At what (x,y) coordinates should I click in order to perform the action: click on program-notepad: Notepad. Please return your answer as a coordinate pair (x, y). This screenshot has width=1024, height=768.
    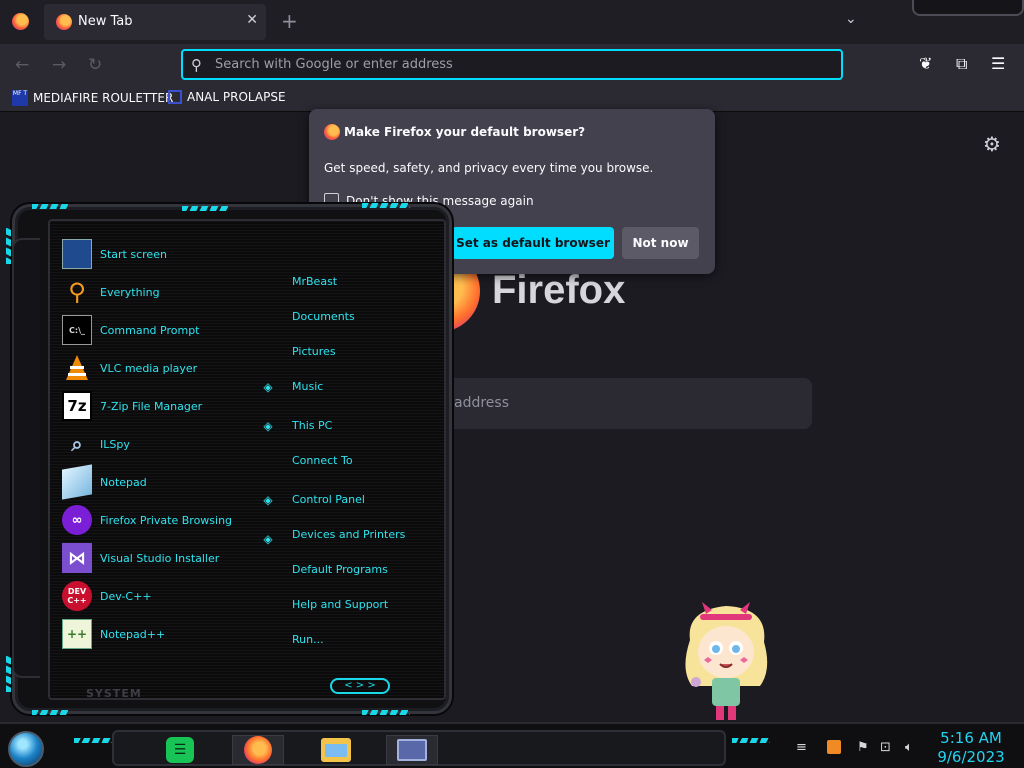
    Looking at the image, I should click on (104, 482).